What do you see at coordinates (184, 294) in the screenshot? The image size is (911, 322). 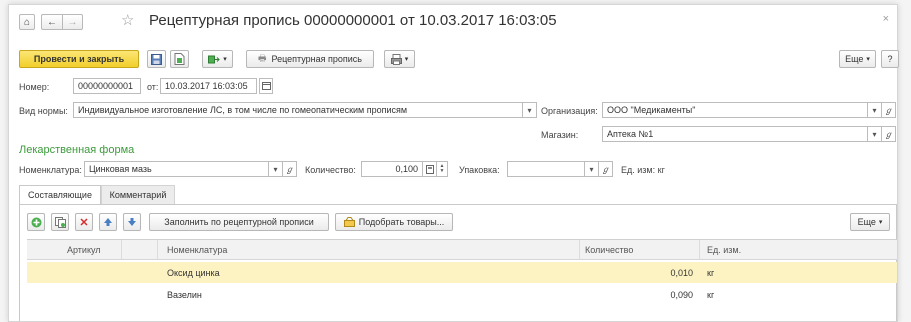 I see `cell-nomenclature: Вазелин` at bounding box center [184, 294].